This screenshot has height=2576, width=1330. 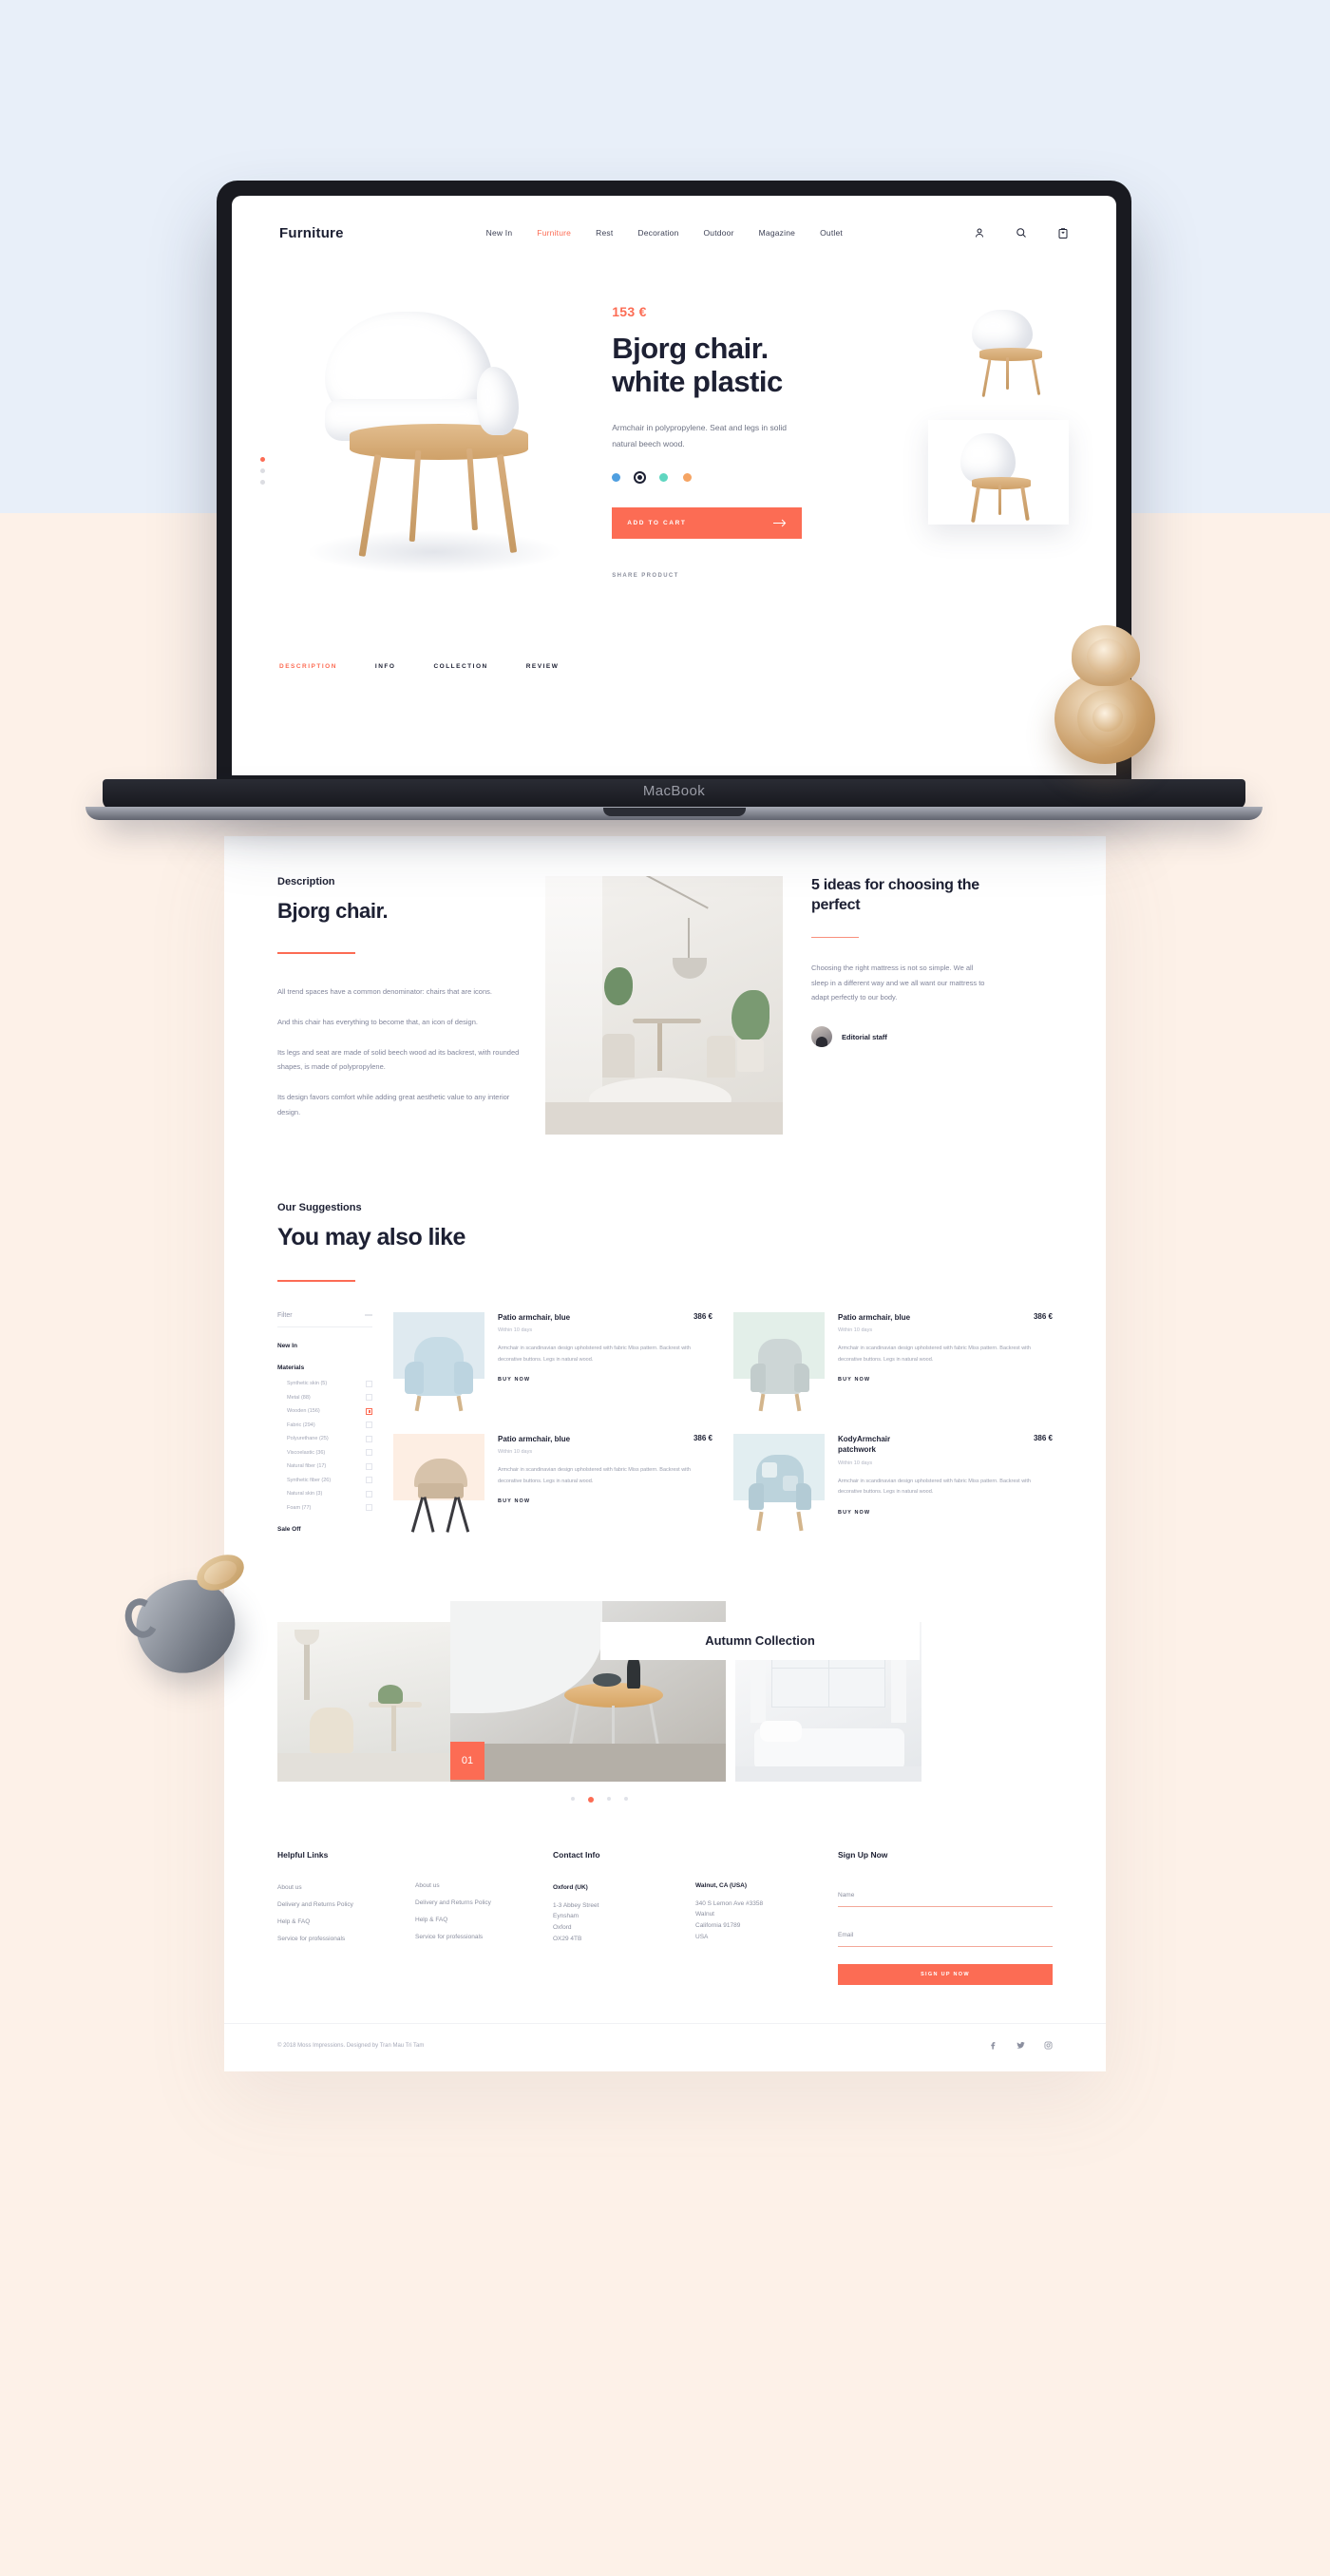 I want to click on filter-row: Wooden (156), so click(x=324, y=1411).